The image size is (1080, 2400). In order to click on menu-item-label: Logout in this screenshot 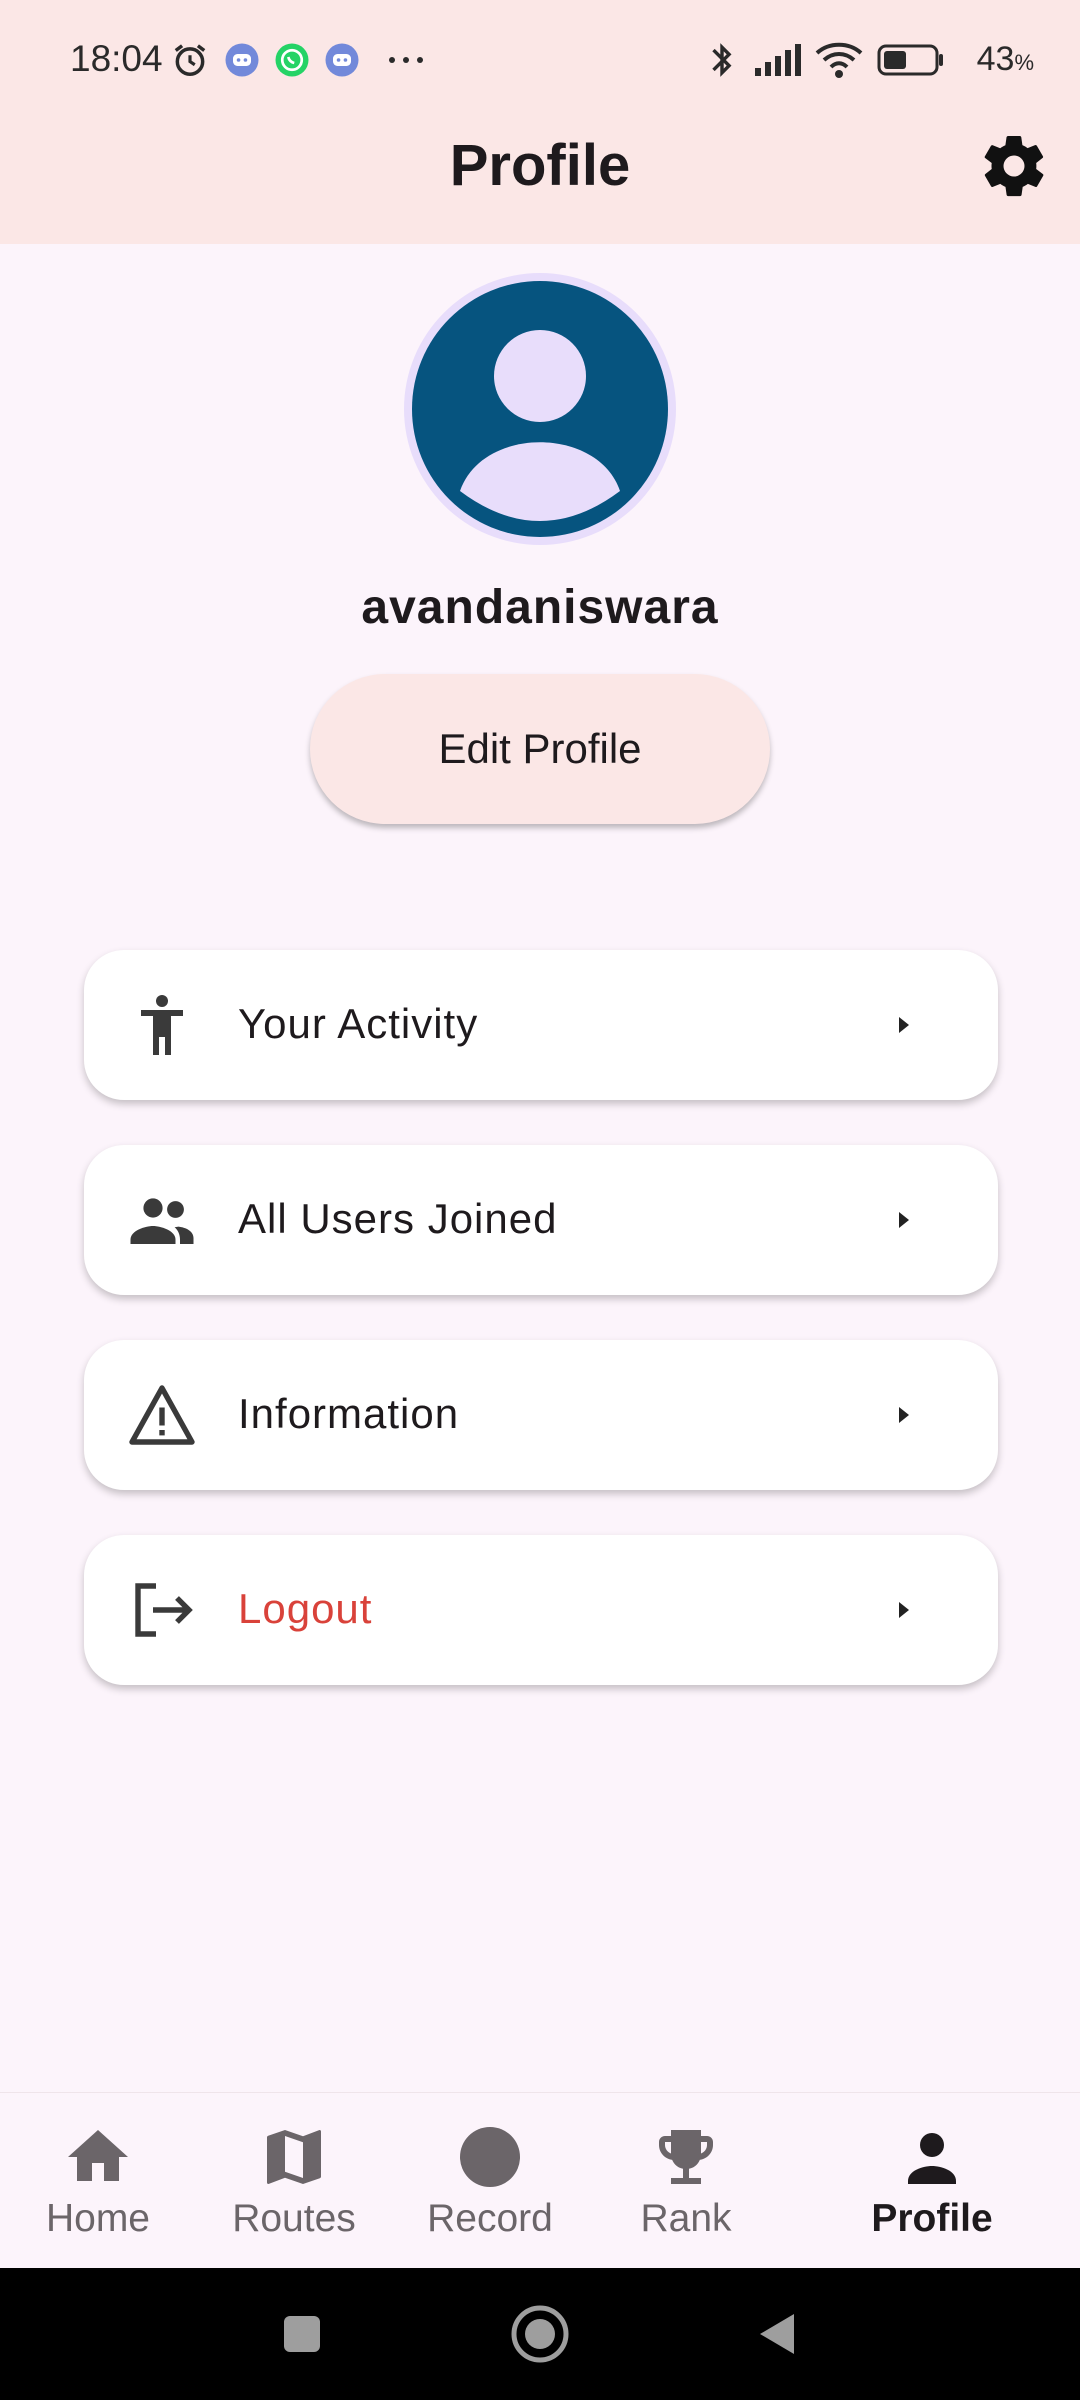, I will do `click(305, 1608)`.